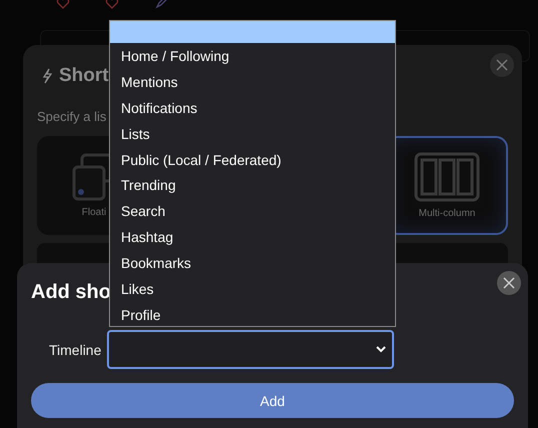 This screenshot has width=538, height=428. I want to click on dialog-title: Short, so click(84, 76).